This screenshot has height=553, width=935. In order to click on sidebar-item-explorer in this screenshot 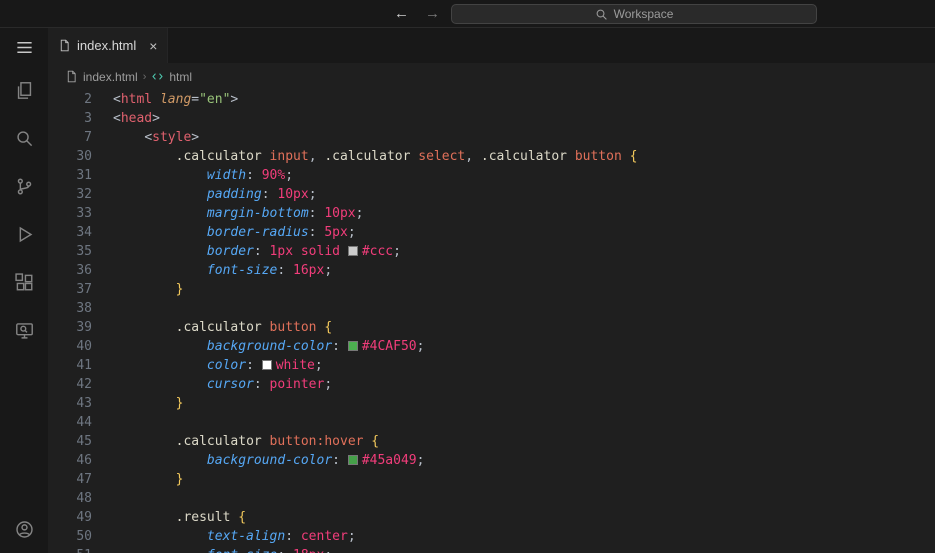, I will do `click(24, 90)`.